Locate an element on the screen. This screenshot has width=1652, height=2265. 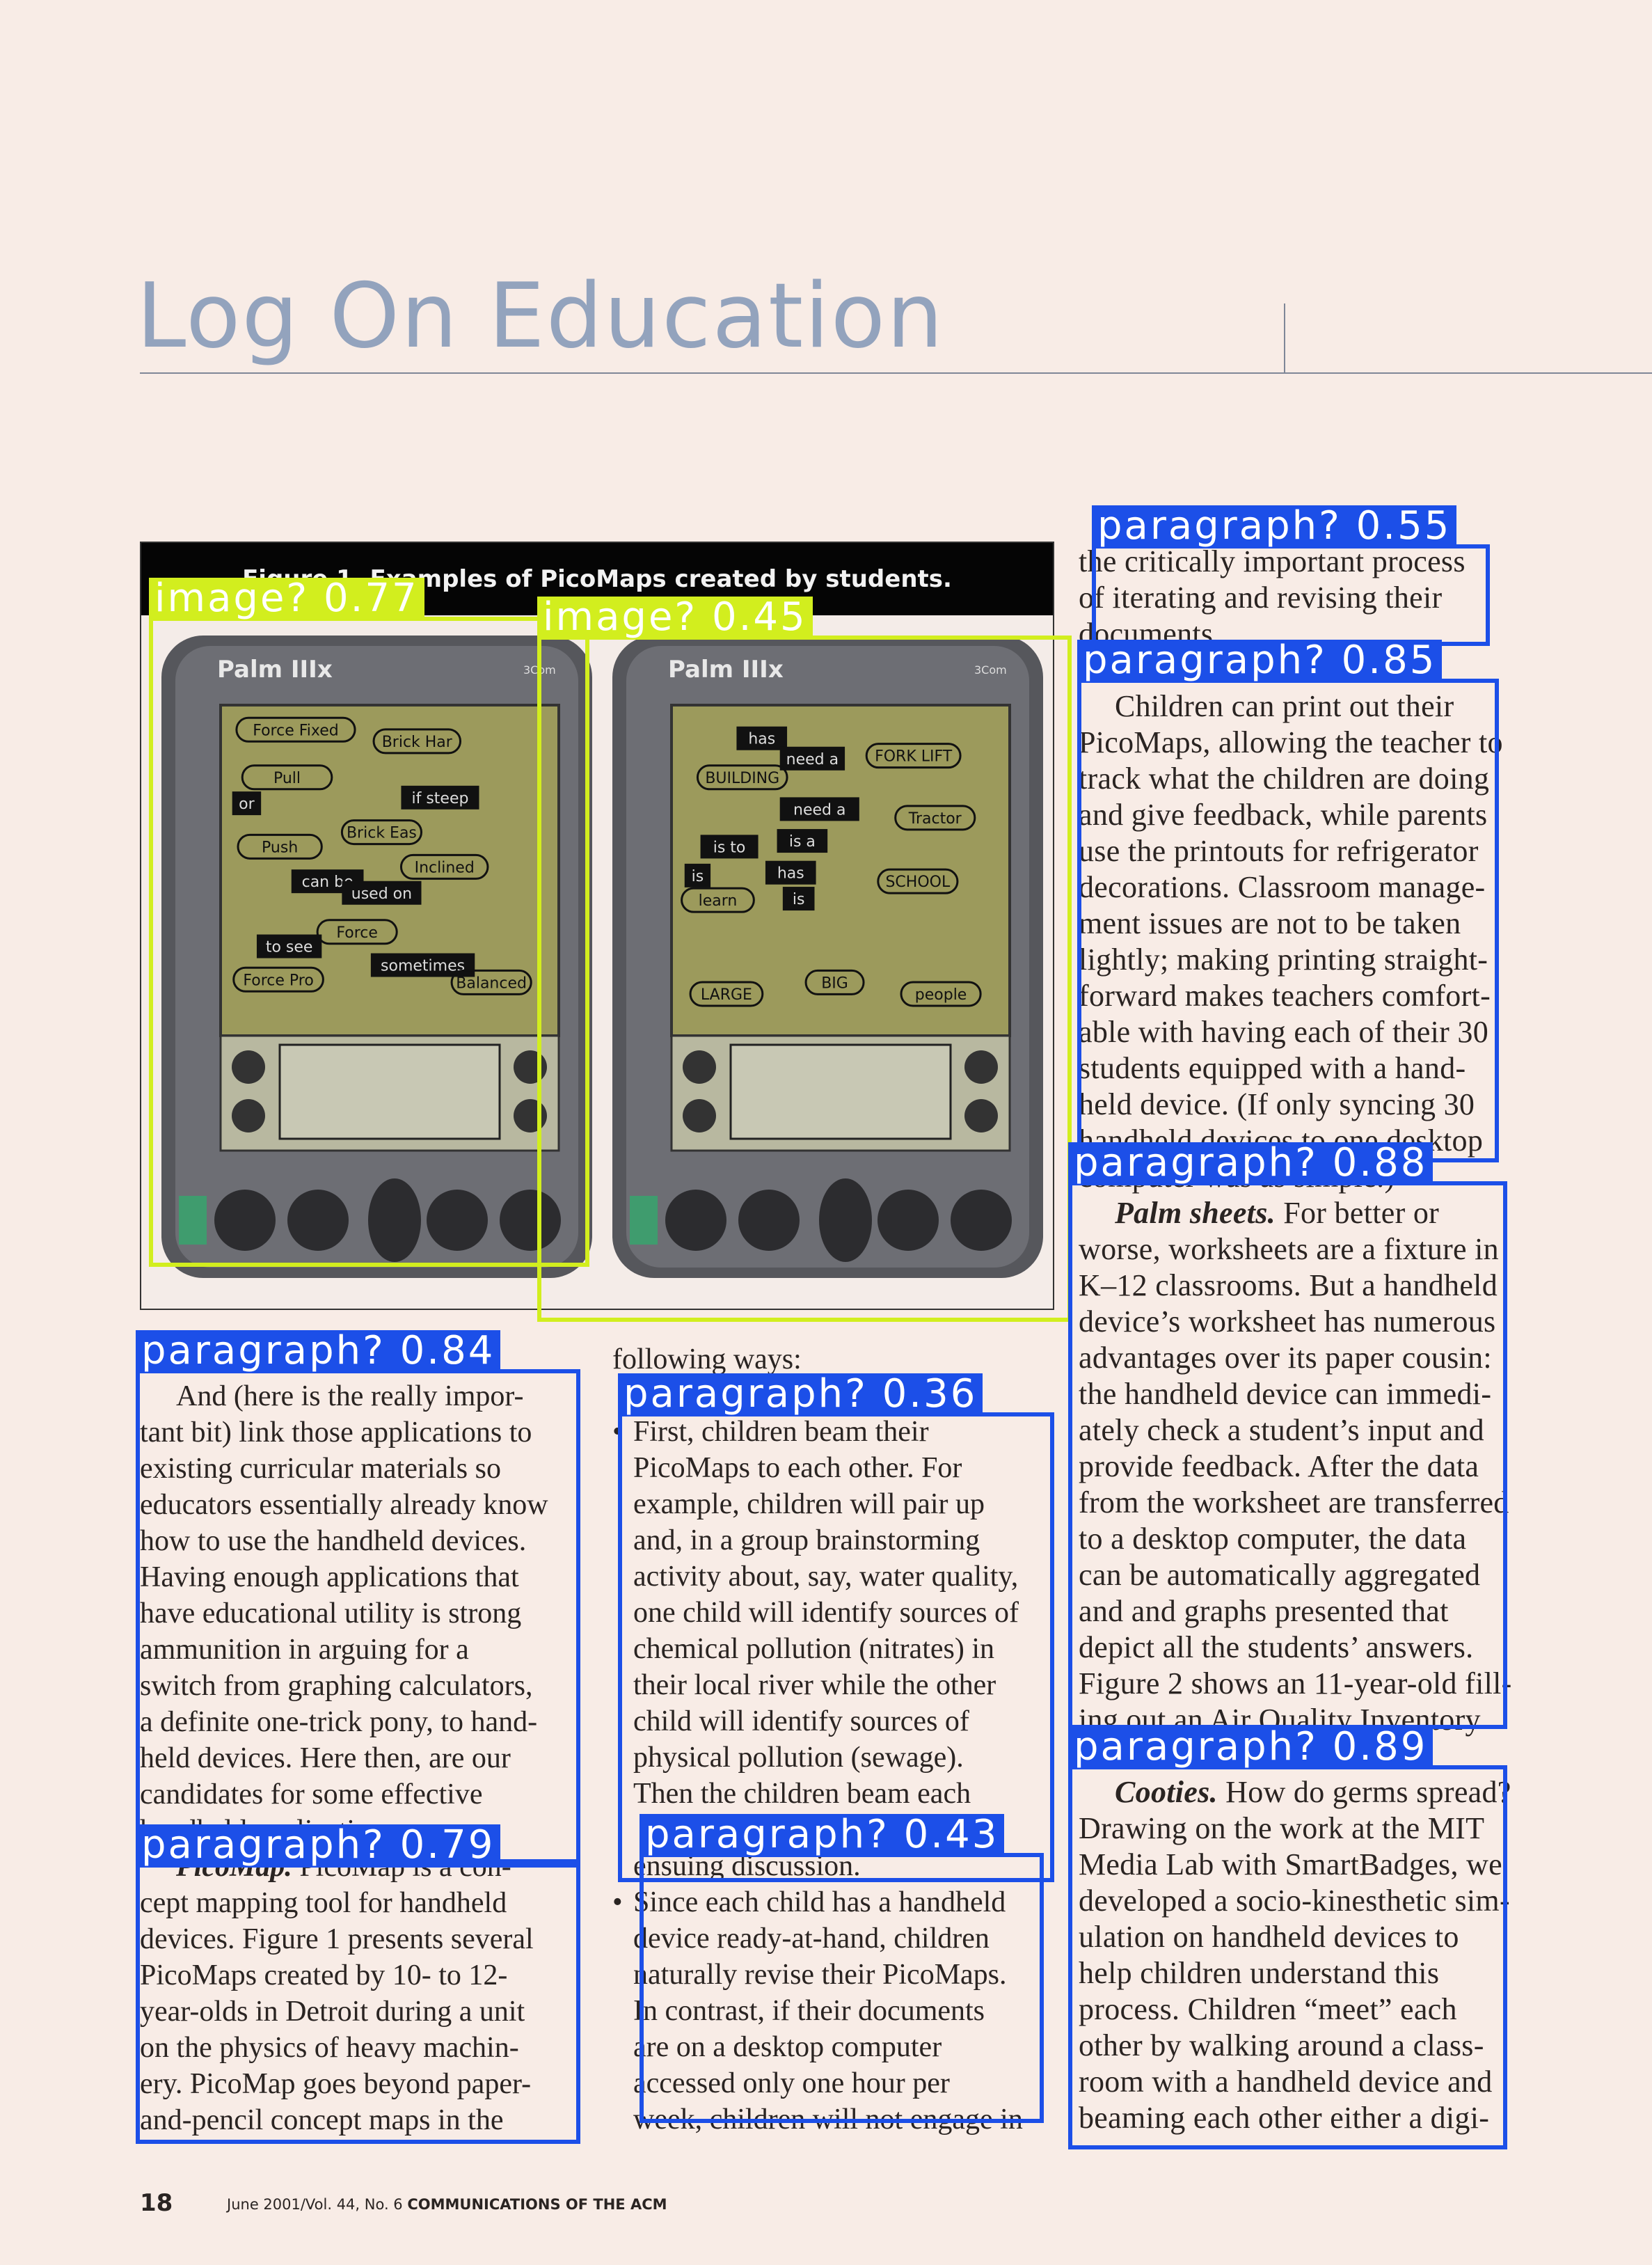
detection-score: 0.55 is located at coordinates (1396, 526).